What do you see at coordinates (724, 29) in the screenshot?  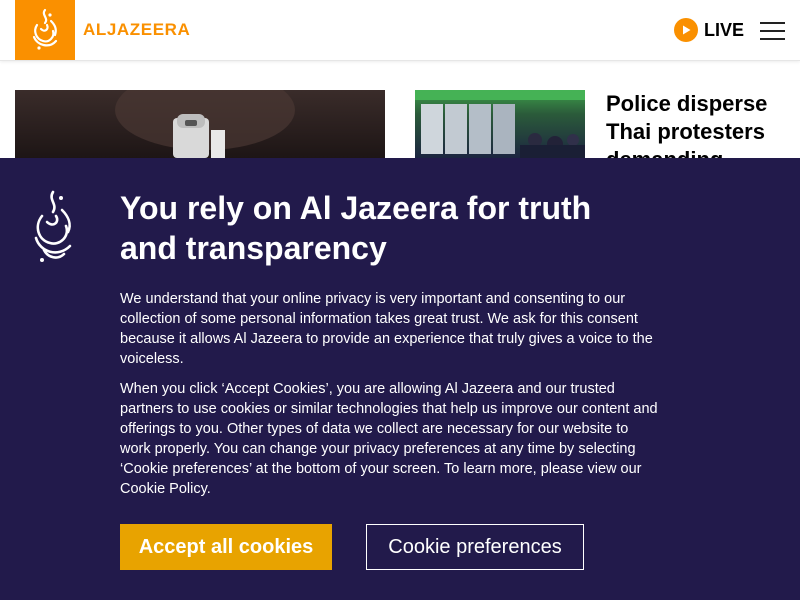 I see `live-label: LIVE` at bounding box center [724, 29].